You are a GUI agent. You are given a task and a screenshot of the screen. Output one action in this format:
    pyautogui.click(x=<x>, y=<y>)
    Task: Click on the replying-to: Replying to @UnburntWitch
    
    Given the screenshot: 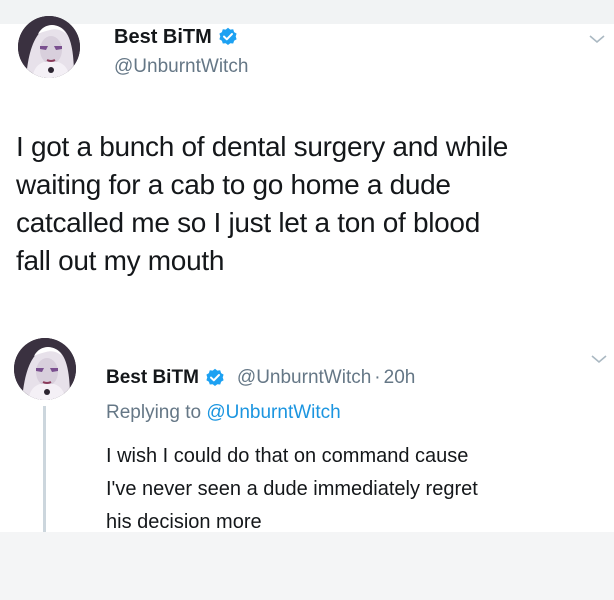 What is the action you would take?
    pyautogui.click(x=223, y=413)
    